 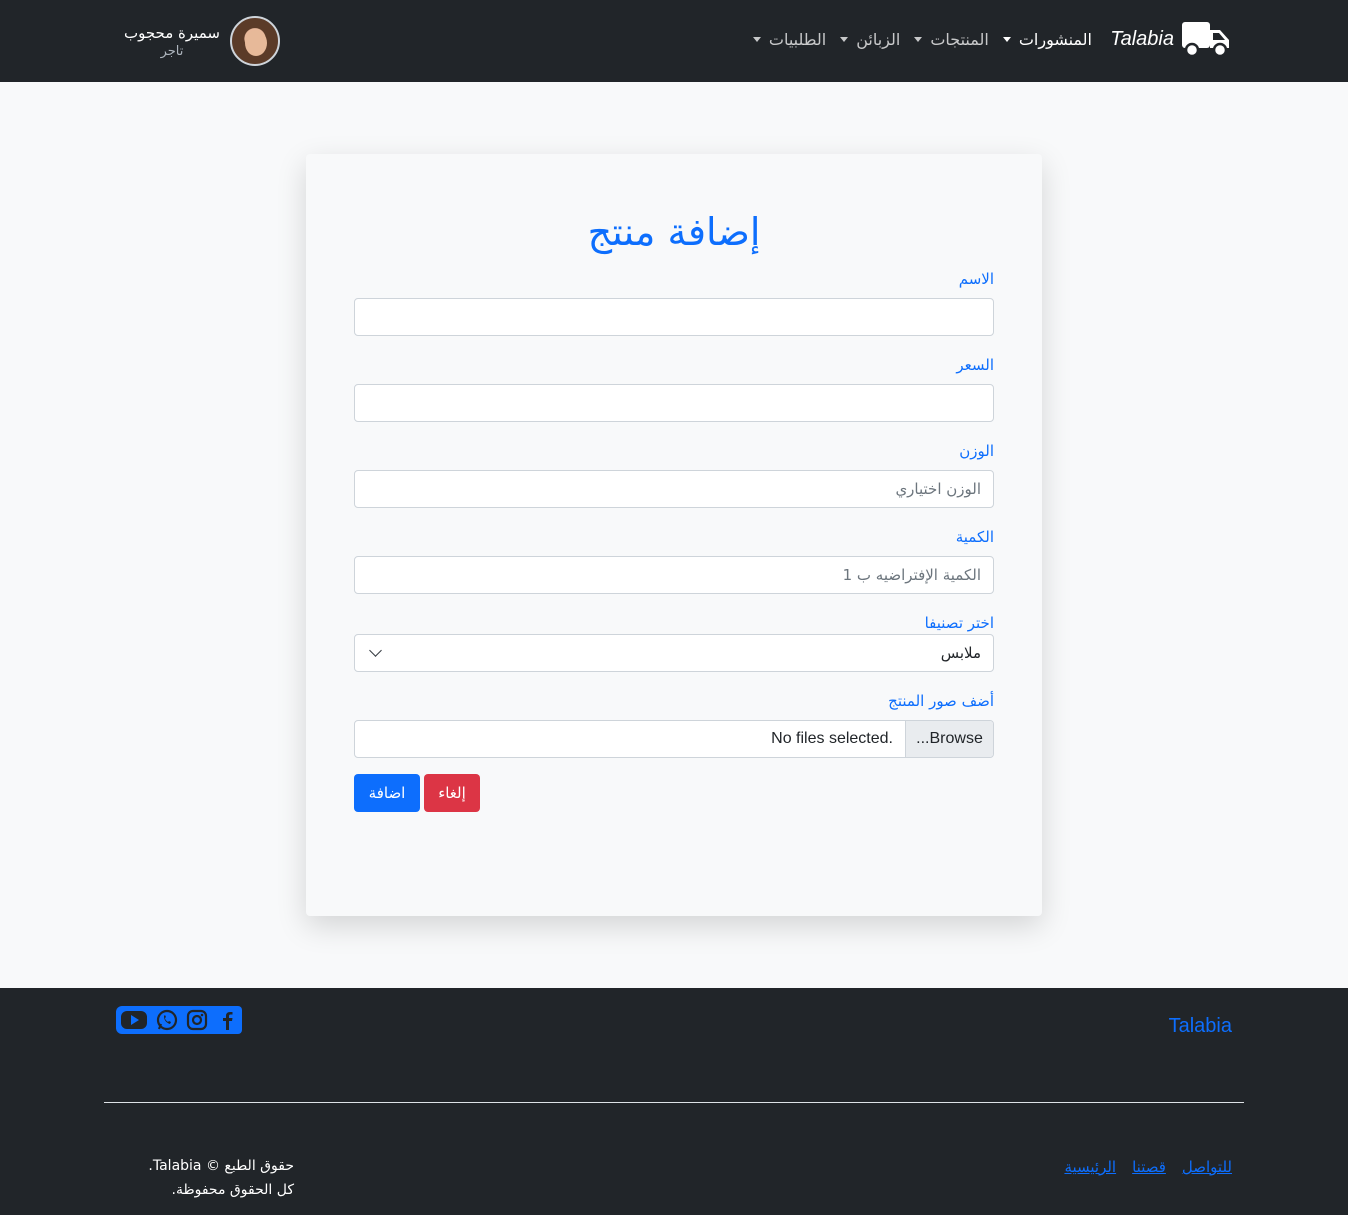 I want to click on footer-divider, so click(x=674, y=1102).